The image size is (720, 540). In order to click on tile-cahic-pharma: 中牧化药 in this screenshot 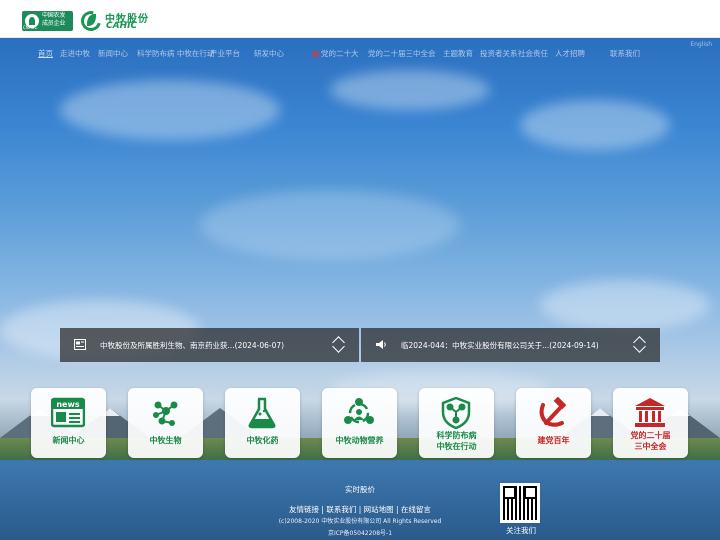, I will do `click(262, 423)`.